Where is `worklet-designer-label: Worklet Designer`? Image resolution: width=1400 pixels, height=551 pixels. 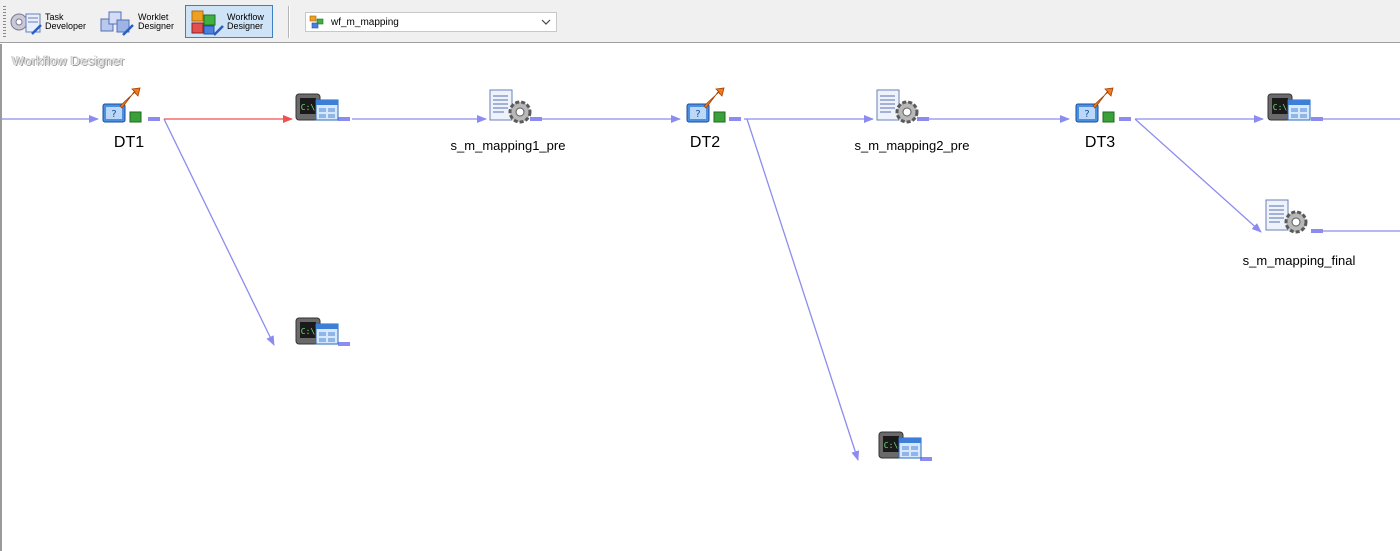
worklet-designer-label: Worklet Designer is located at coordinates (156, 21).